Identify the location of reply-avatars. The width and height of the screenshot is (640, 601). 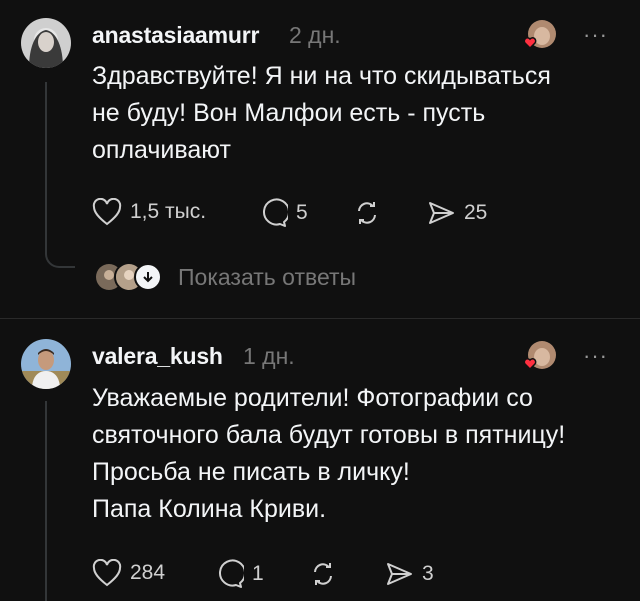
(128, 277).